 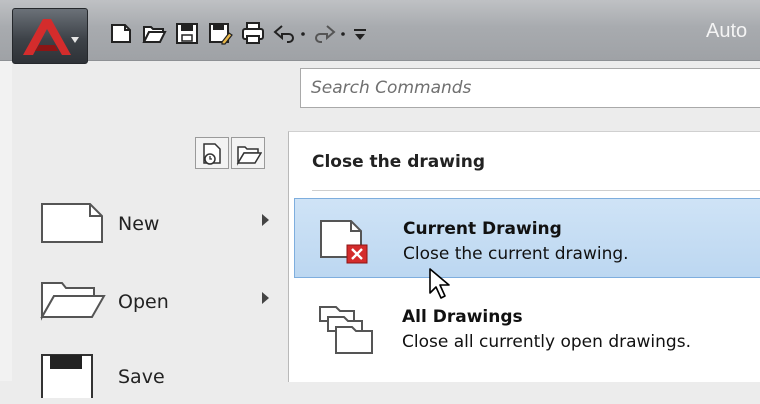 I want to click on recent-documents-button, so click(x=212, y=153).